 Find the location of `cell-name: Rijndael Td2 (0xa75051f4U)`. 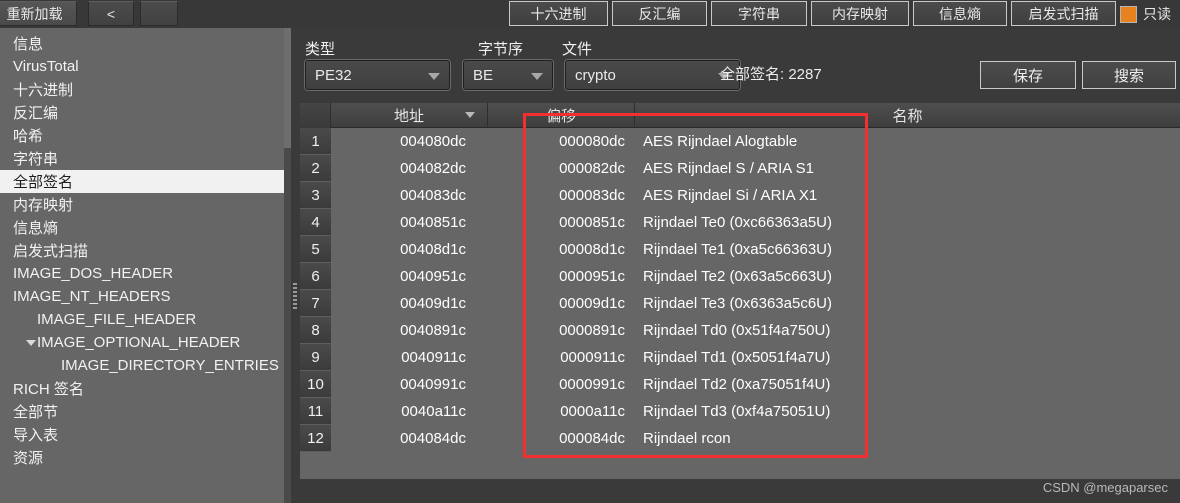

cell-name: Rijndael Td2 (0xa75051f4U) is located at coordinates (737, 384).